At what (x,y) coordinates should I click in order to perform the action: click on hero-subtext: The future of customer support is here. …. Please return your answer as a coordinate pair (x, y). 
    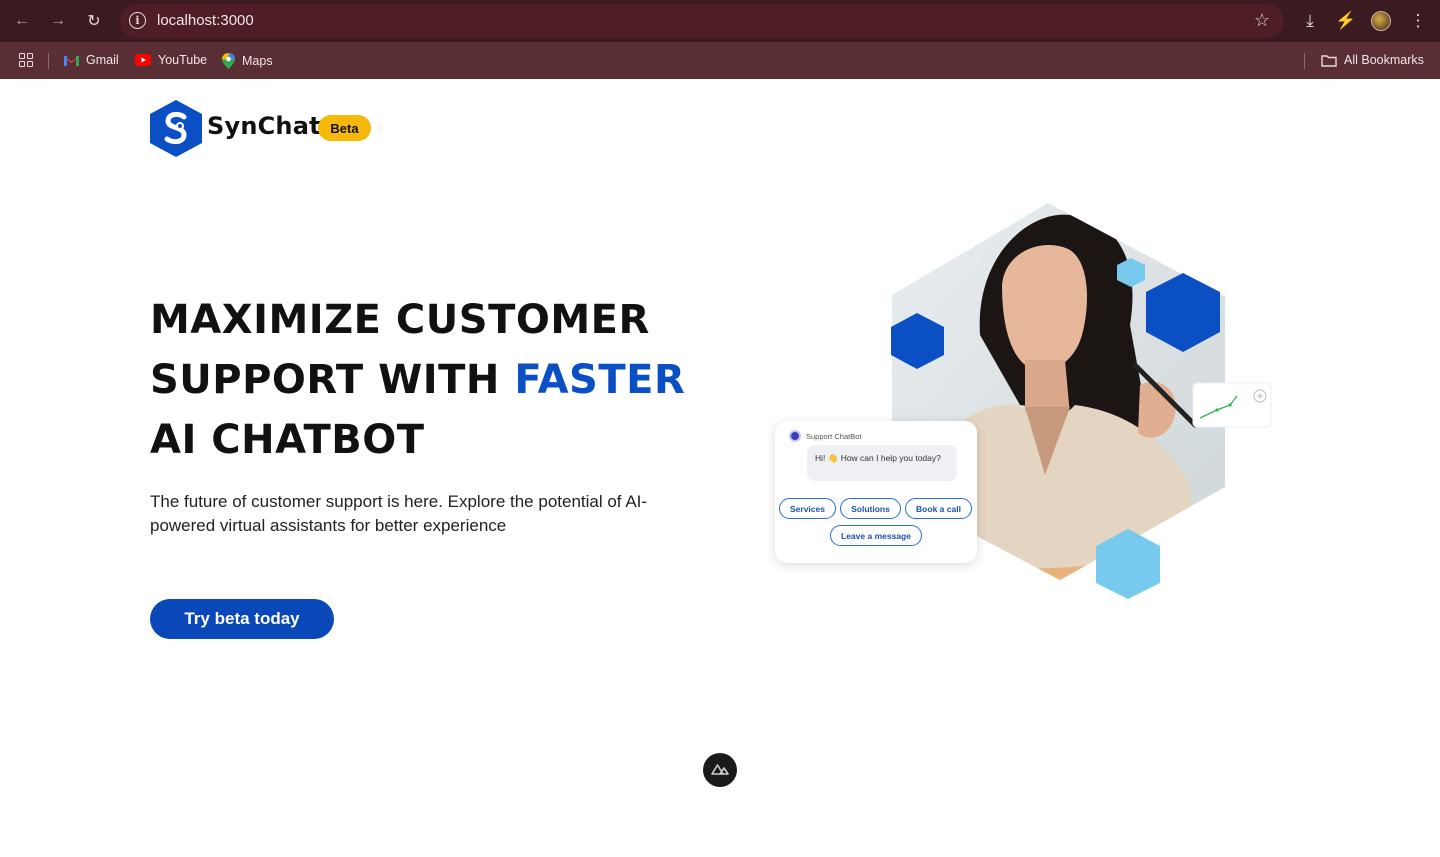
    Looking at the image, I should click on (399, 513).